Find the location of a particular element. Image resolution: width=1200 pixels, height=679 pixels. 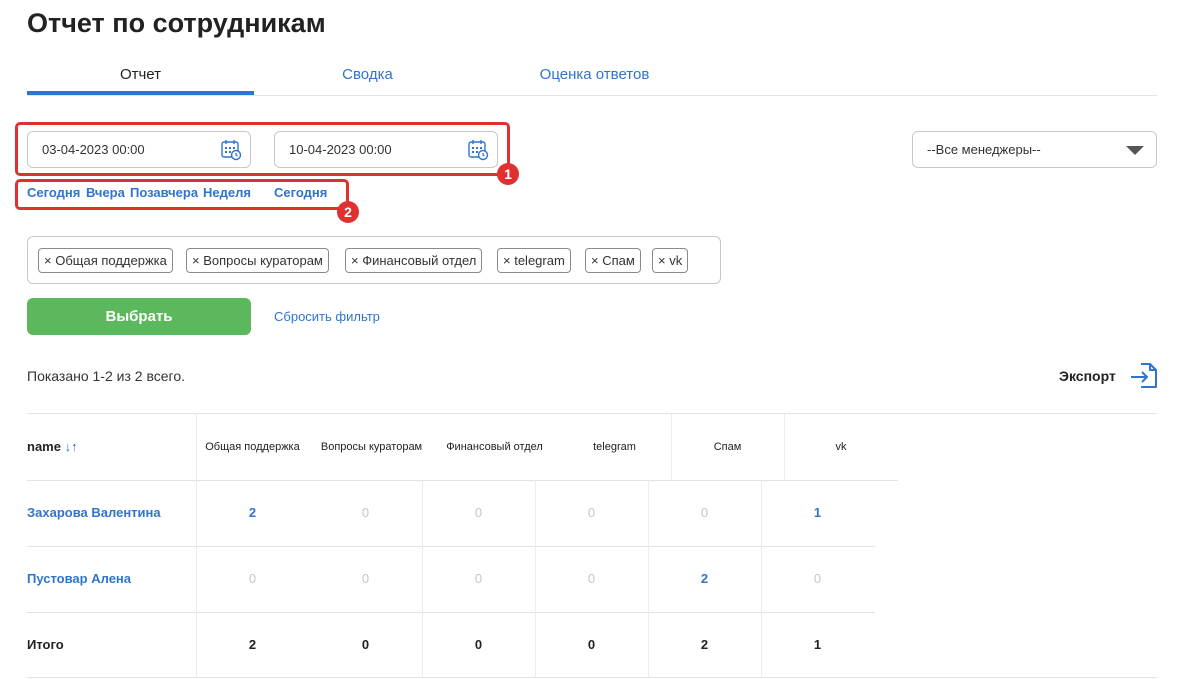

tag-chip: × Вопросы кураторам is located at coordinates (257, 260).